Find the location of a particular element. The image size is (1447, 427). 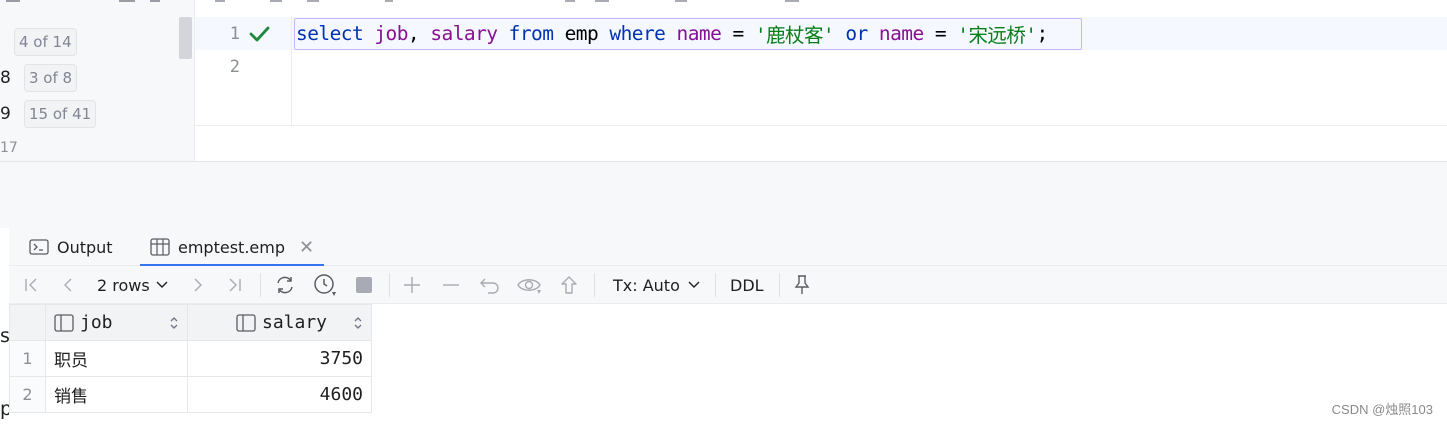

cell-job: 职员 is located at coordinates (116, 358).